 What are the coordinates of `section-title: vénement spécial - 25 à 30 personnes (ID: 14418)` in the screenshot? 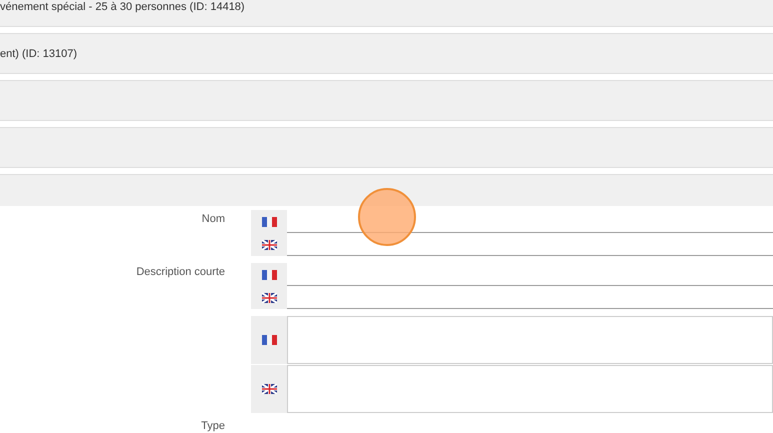 It's located at (122, 6).